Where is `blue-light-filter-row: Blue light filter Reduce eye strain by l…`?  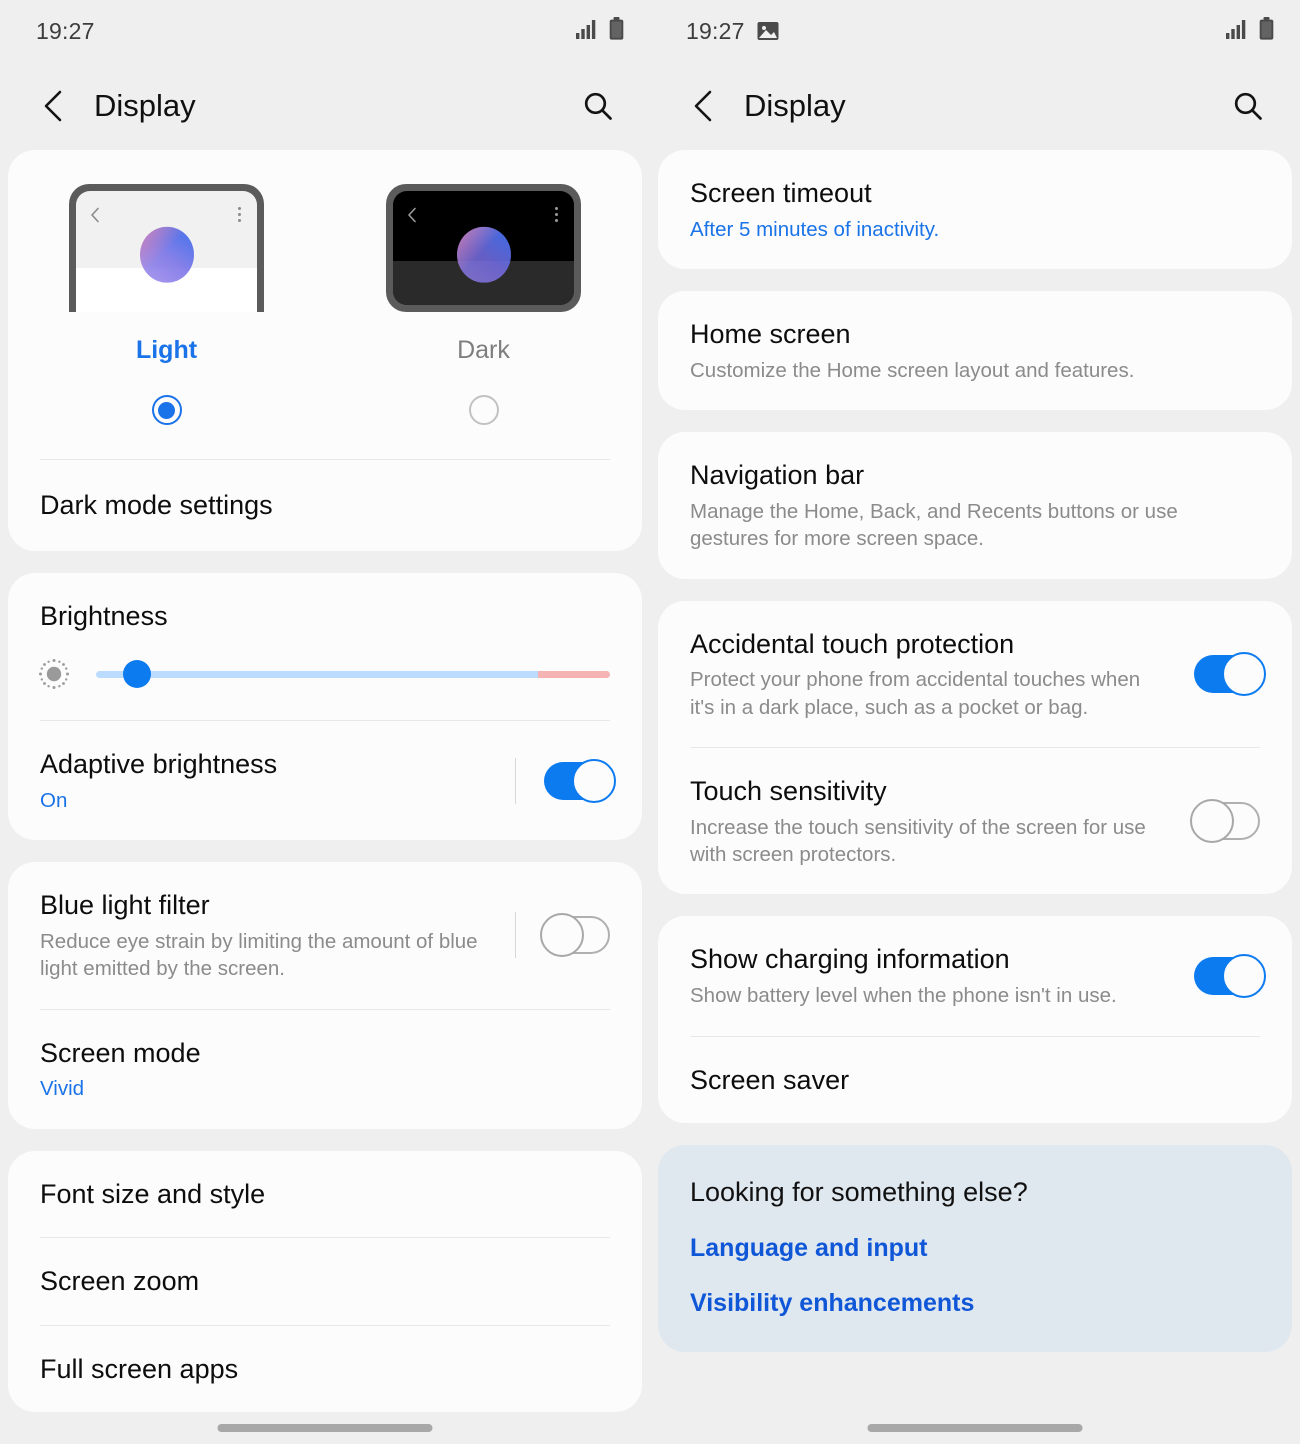
blue-light-filter-row: Blue light filter Reduce eye strain by l… is located at coordinates (325, 935).